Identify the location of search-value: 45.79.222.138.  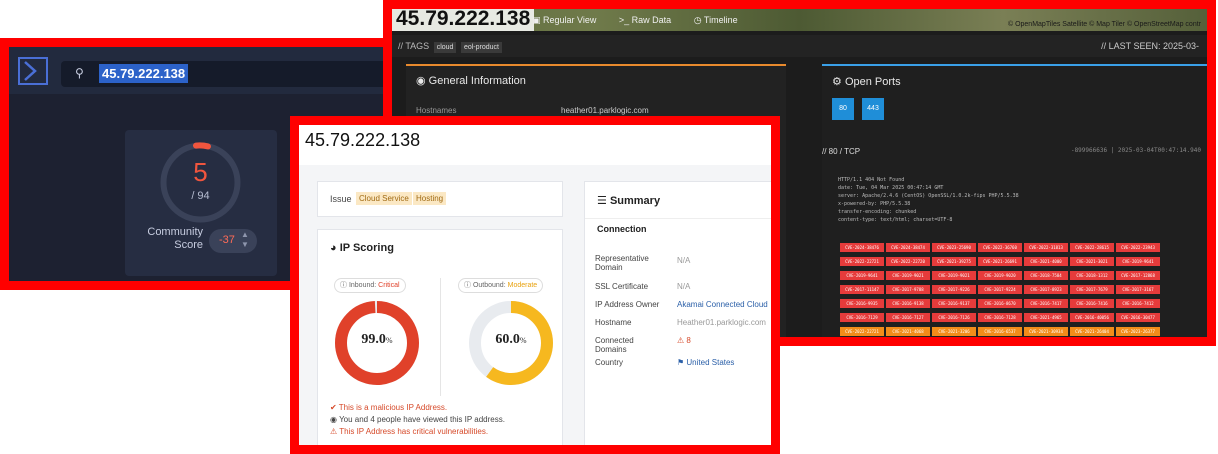
(144, 73).